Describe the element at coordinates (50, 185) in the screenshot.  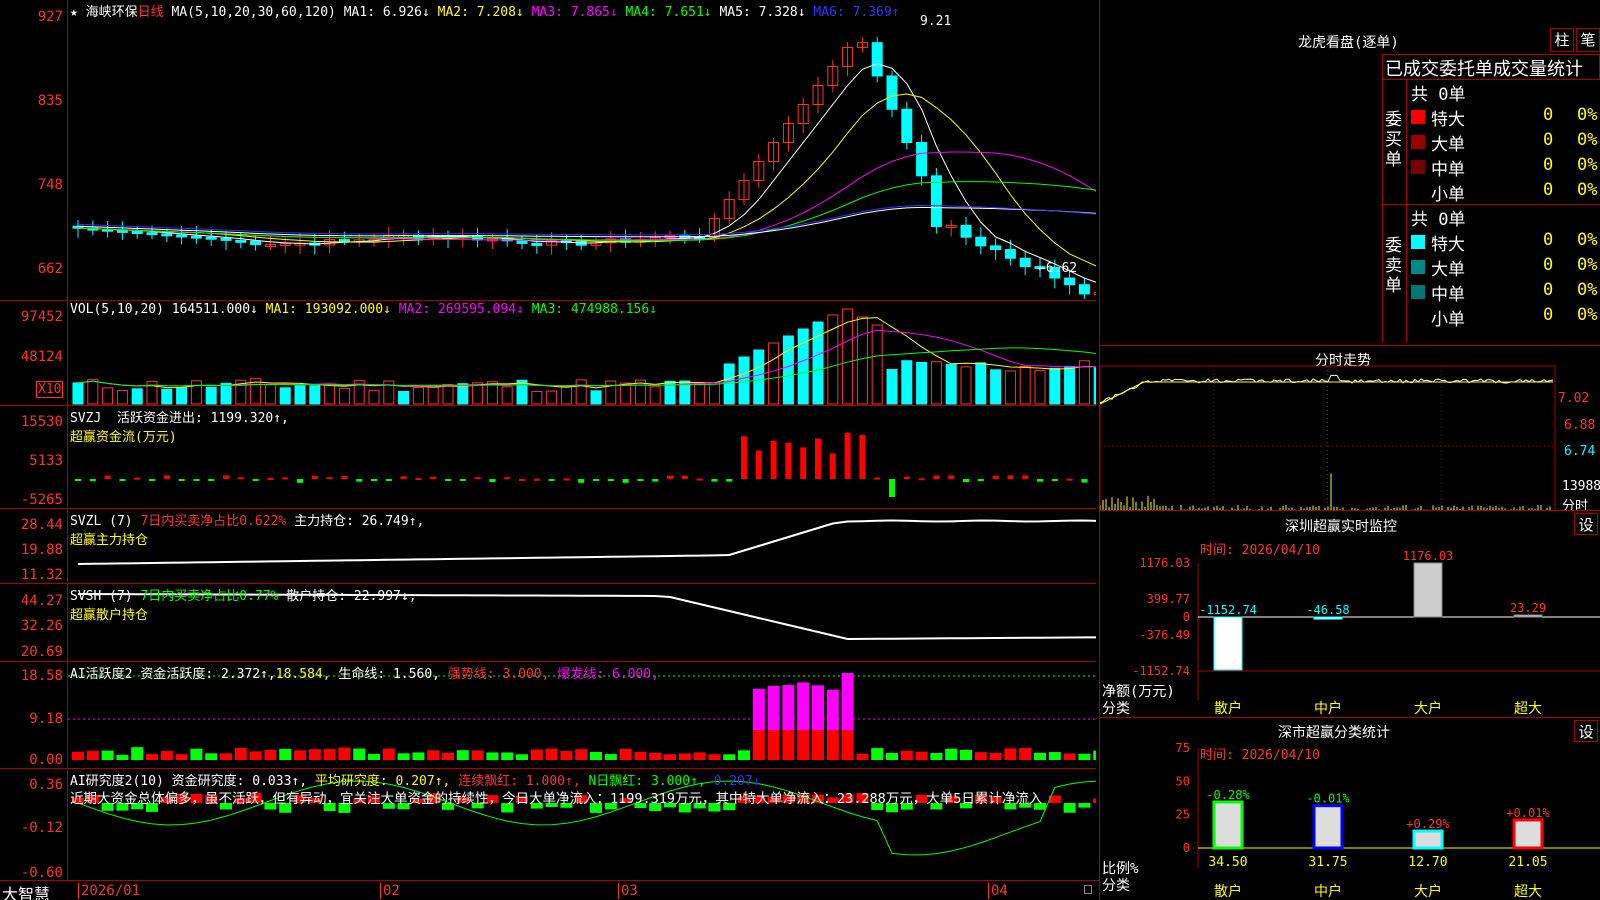
I see `price-tick: 748` at that location.